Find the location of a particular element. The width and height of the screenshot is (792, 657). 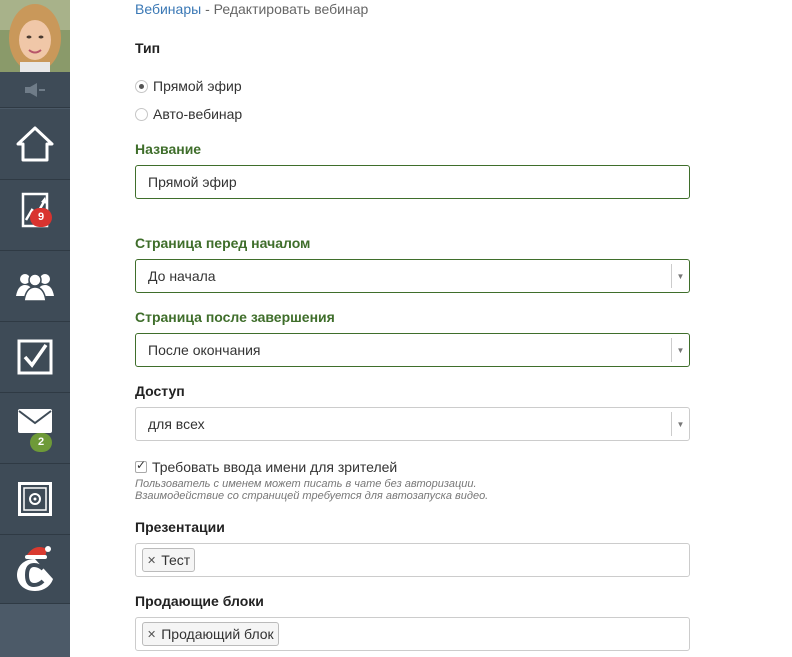

nav-home is located at coordinates (35, 144).